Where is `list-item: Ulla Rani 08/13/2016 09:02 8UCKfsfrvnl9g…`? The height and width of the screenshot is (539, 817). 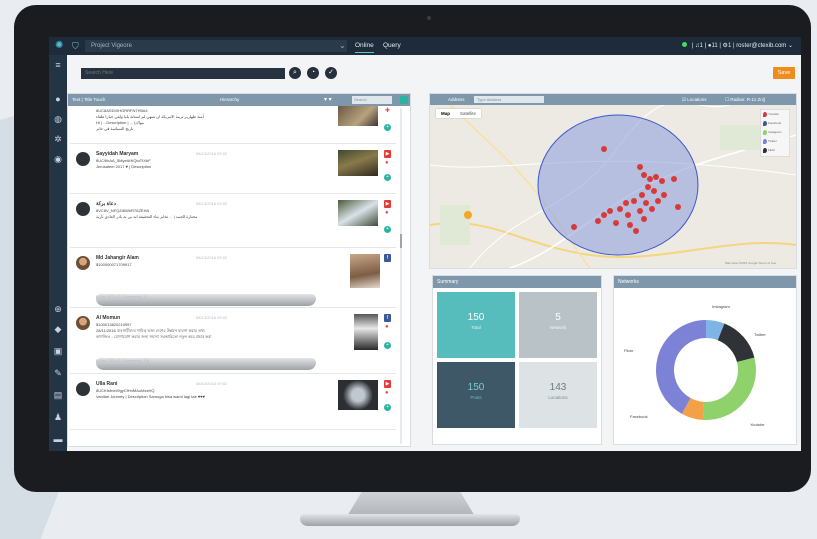
list-item: Ulla Rani 08/13/2016 09:02 8UCKfsfrvnl9g… is located at coordinates (233, 402).